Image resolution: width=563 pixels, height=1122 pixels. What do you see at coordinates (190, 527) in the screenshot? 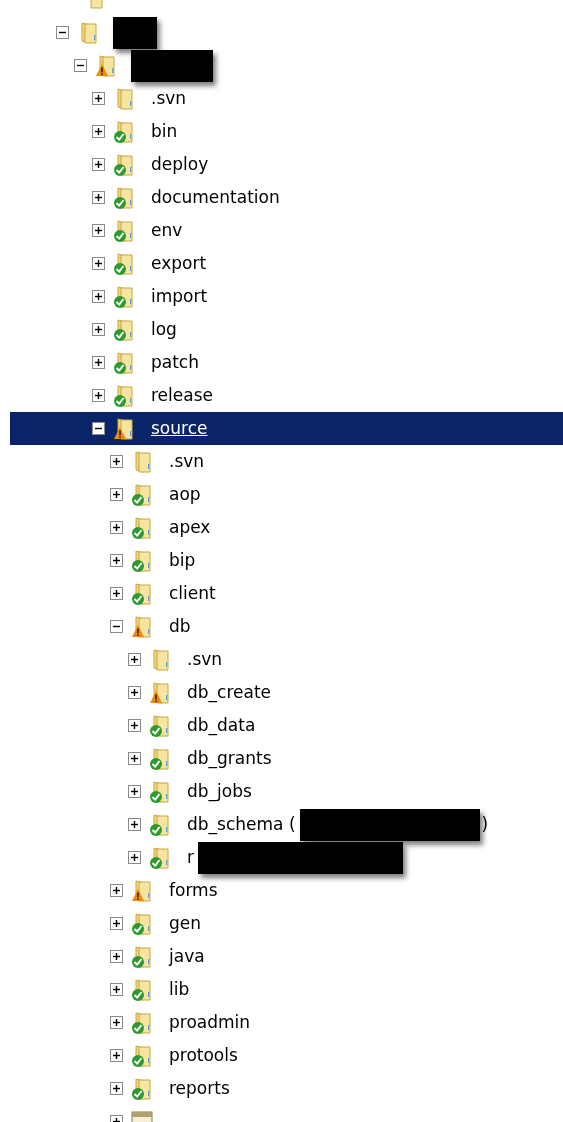
I see `folder-name: apex` at bounding box center [190, 527].